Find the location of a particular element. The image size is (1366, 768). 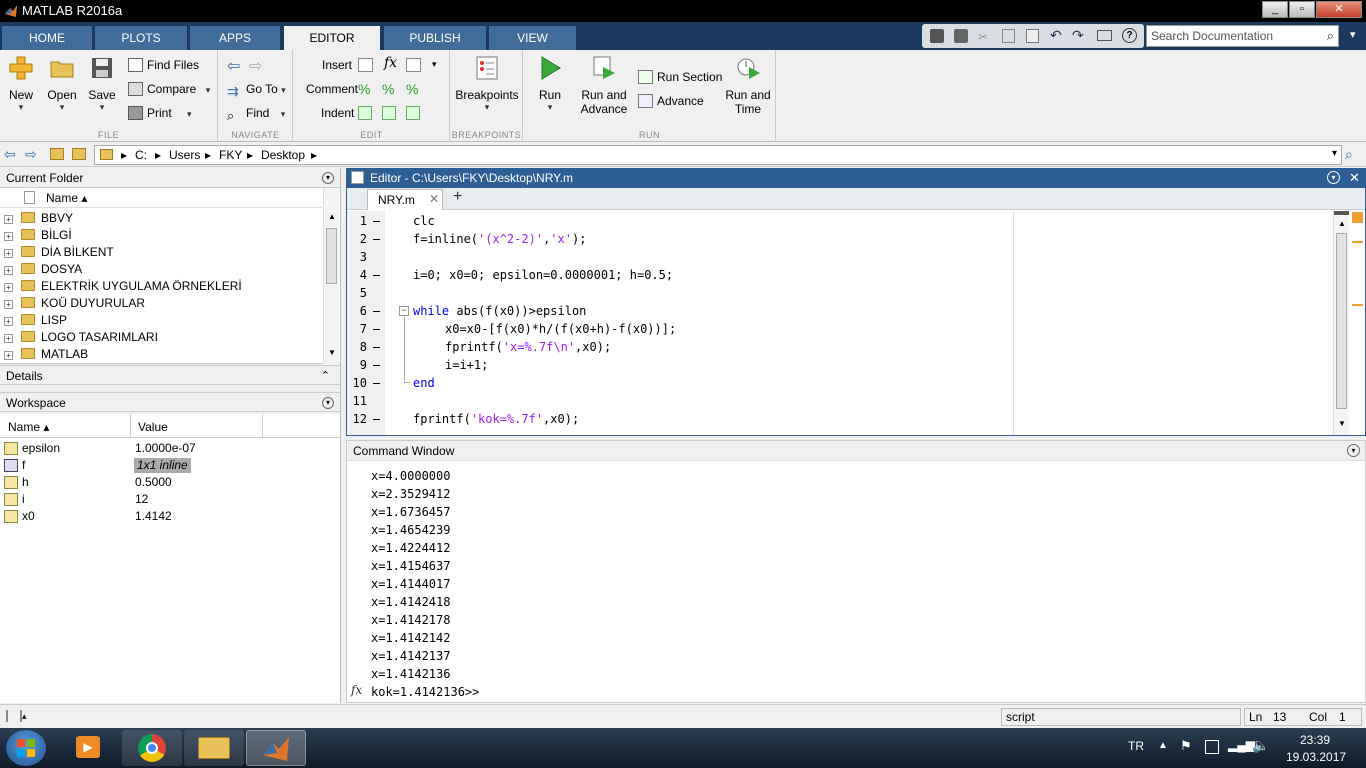

folder-item: + KOÜ DUYURULAR is located at coordinates (72, 303).